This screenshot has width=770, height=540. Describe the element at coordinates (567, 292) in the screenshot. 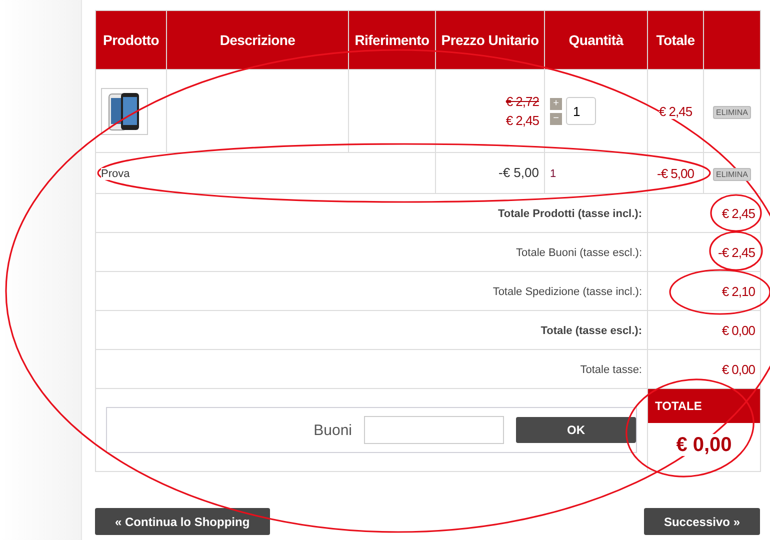

I see `summary-label: Totale Spedizione (tasse incl.):` at that location.